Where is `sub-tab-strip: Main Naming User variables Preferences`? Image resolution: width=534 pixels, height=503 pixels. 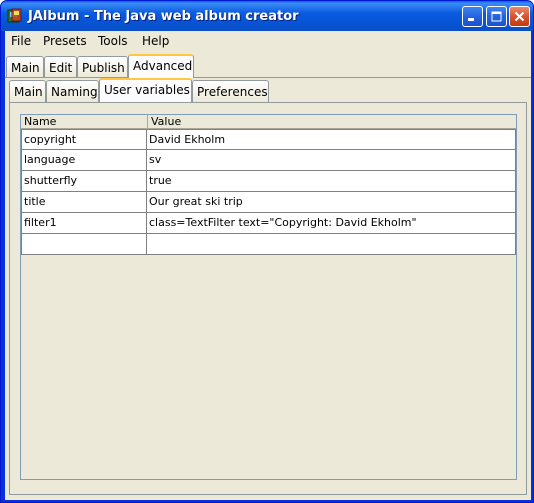
sub-tab-strip: Main Naming User variables Preferences is located at coordinates (268, 90).